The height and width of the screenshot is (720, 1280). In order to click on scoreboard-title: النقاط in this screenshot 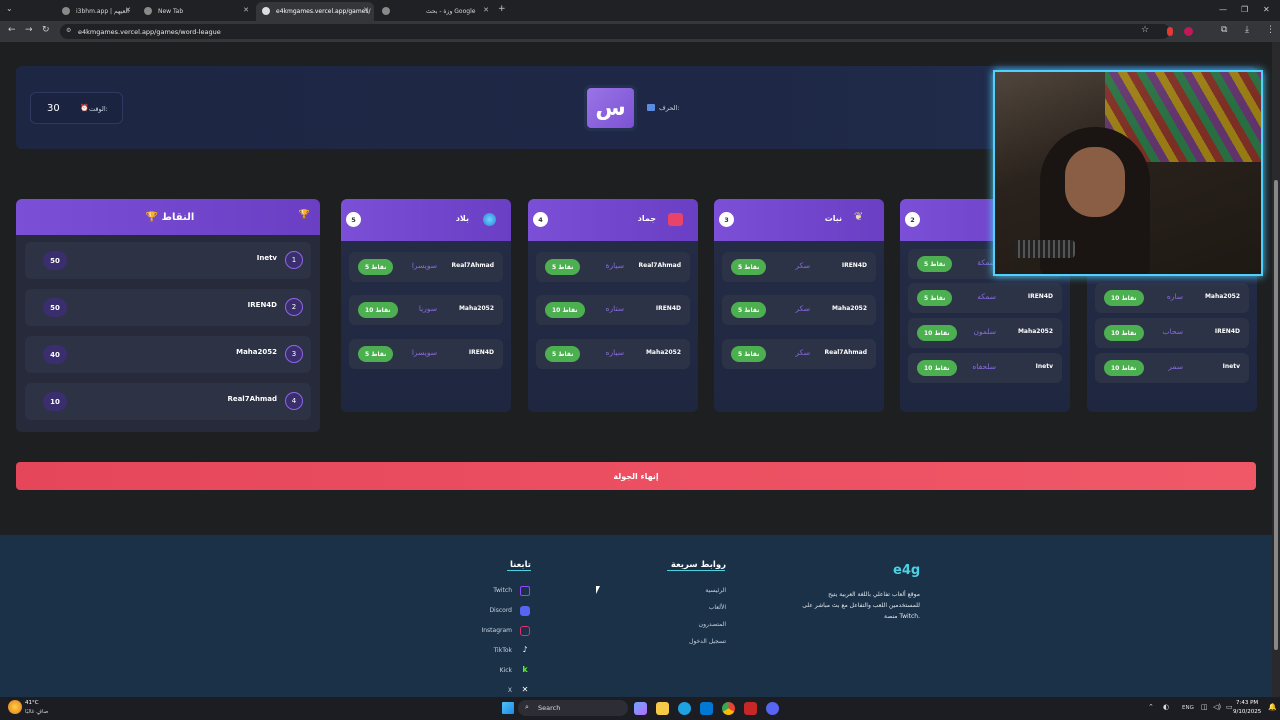, I will do `click(178, 217)`.